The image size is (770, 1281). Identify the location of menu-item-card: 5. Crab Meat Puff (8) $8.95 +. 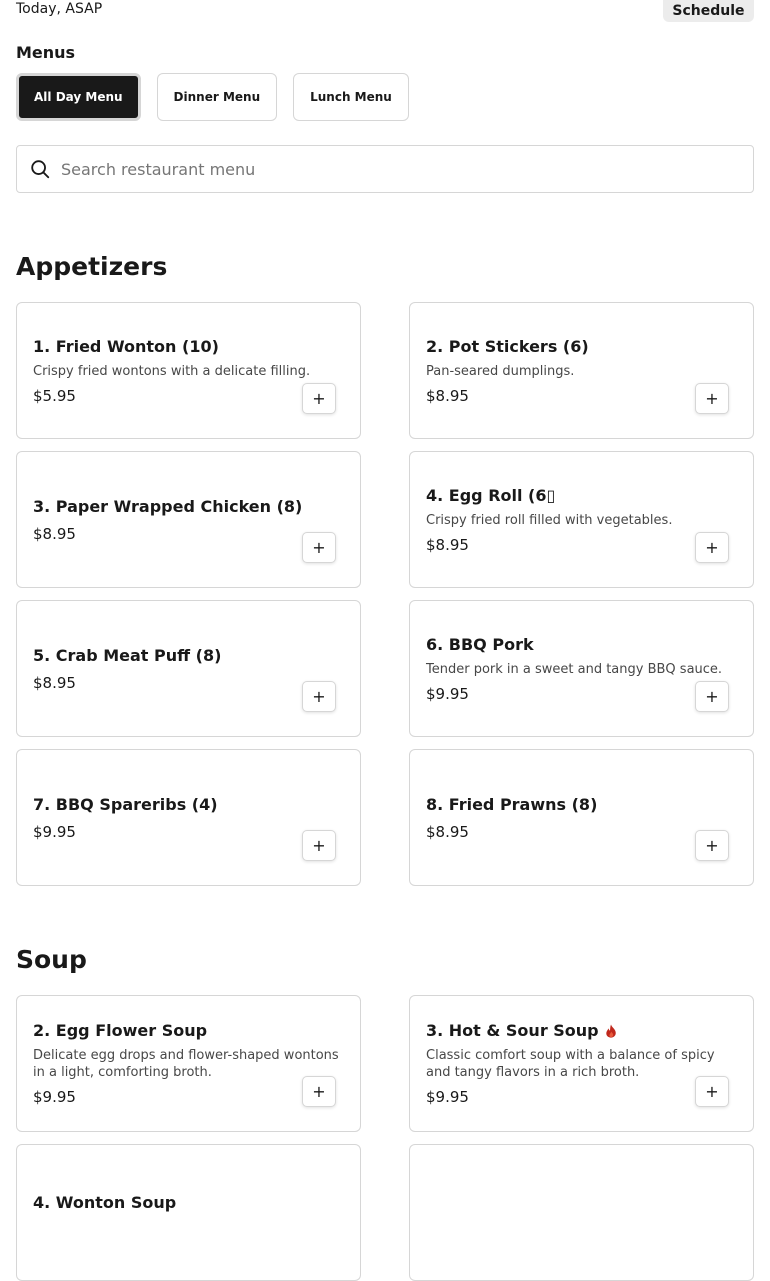
(188, 668).